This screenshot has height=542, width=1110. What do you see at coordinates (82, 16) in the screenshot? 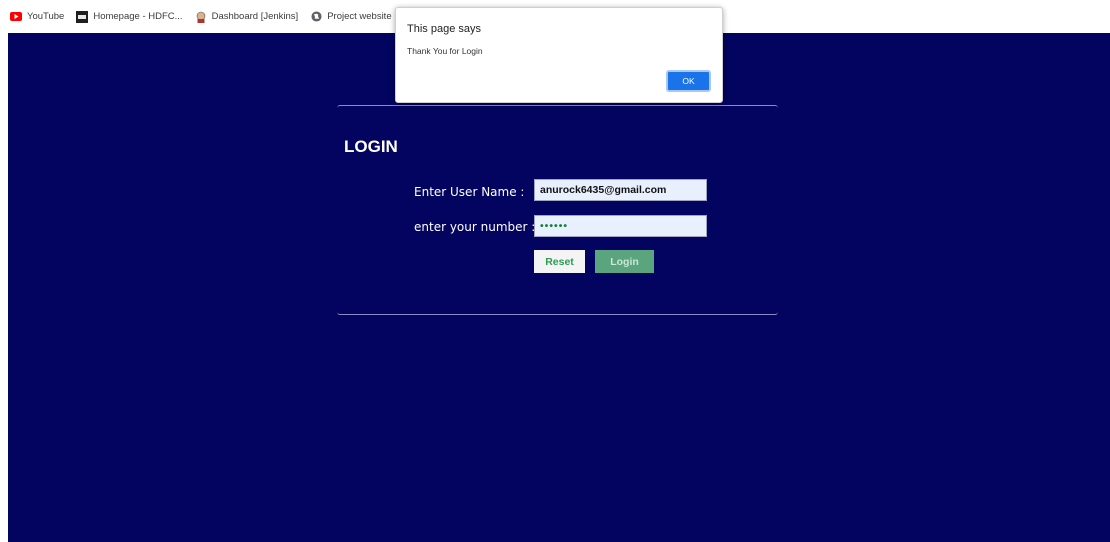
I see `hdfc-icon` at bounding box center [82, 16].